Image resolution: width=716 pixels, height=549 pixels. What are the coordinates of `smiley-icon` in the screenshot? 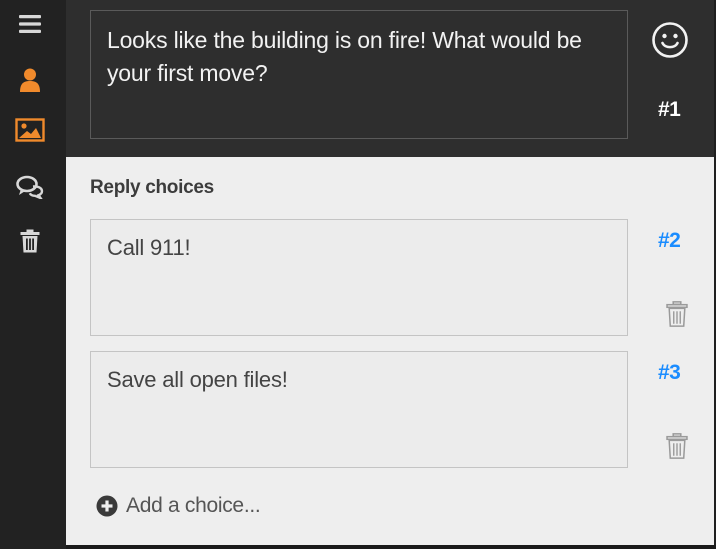 It's located at (670, 40).